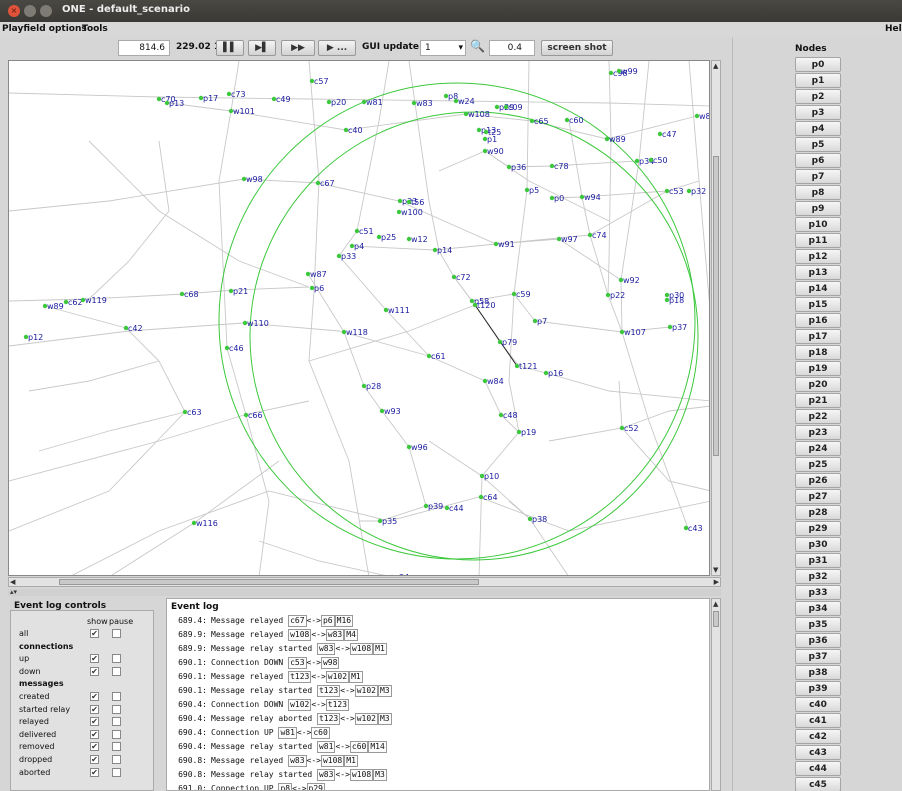 The width and height of the screenshot is (902, 791). What do you see at coordinates (667, 134) in the screenshot?
I see `map-node-c47: c47` at bounding box center [667, 134].